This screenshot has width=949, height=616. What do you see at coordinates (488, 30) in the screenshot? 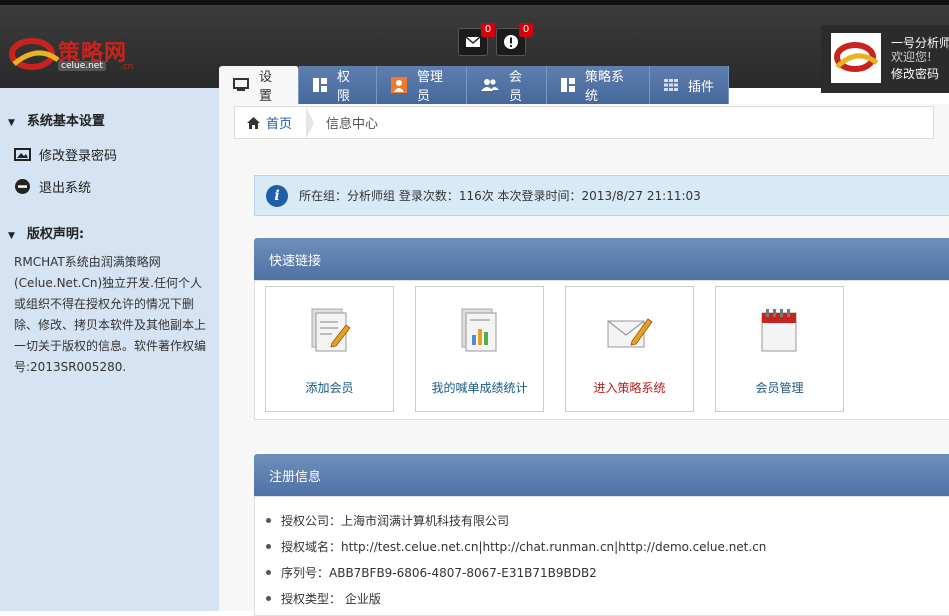
I see `mail-count-badge: 0` at bounding box center [488, 30].